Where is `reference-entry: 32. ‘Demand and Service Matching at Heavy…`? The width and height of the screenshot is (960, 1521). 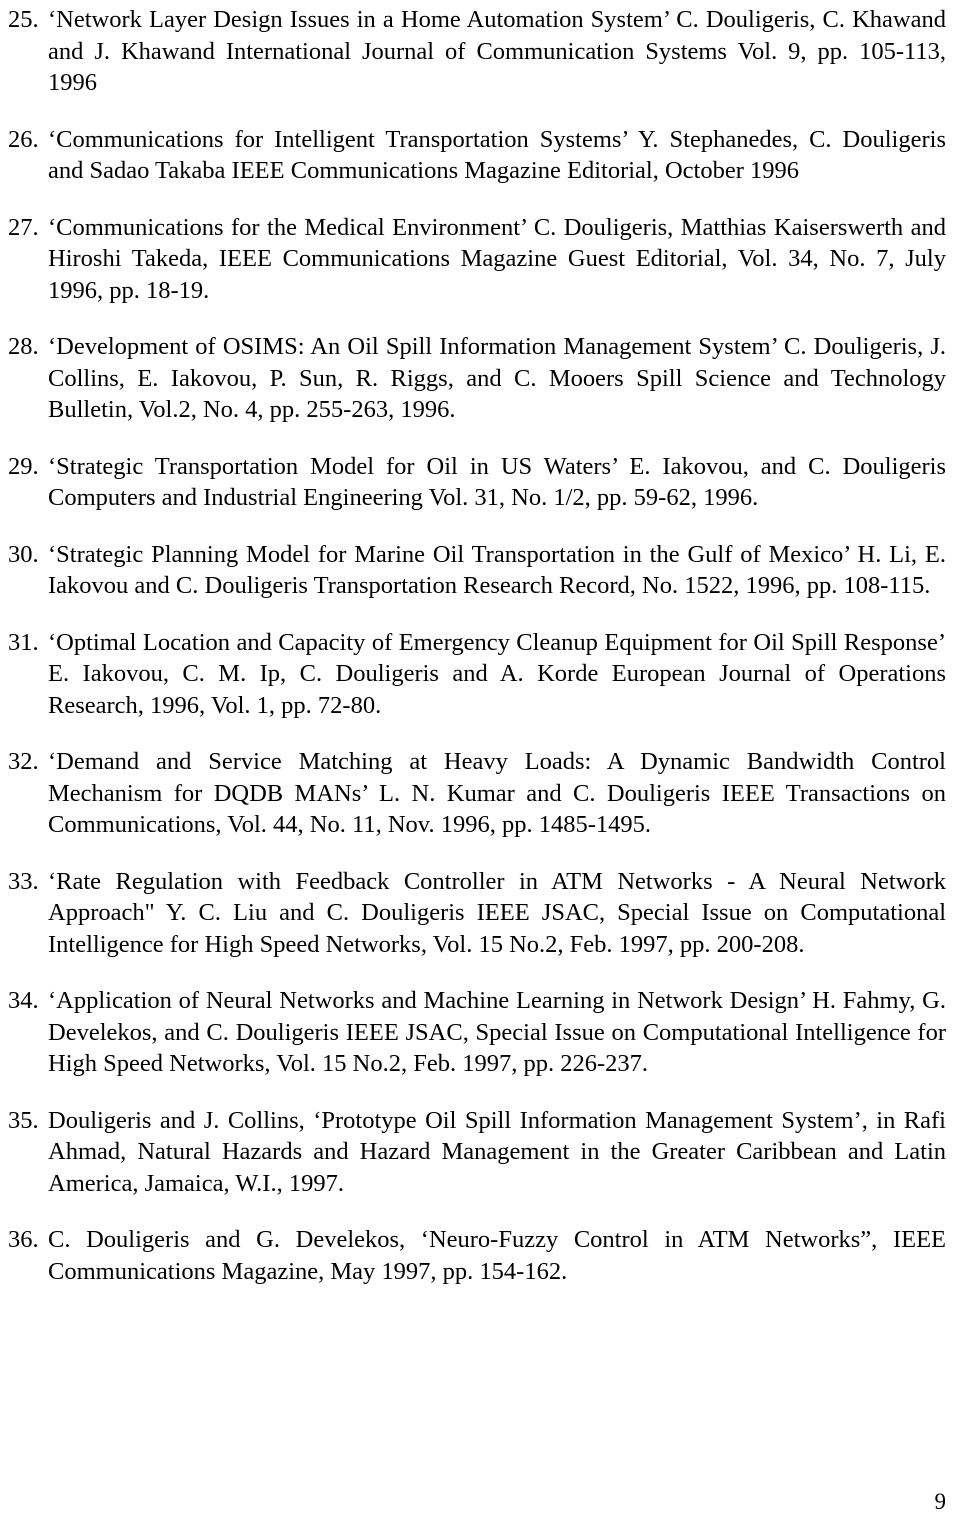
reference-entry: 32. ‘Demand and Service Matching at Heavy… is located at coordinates (477, 793).